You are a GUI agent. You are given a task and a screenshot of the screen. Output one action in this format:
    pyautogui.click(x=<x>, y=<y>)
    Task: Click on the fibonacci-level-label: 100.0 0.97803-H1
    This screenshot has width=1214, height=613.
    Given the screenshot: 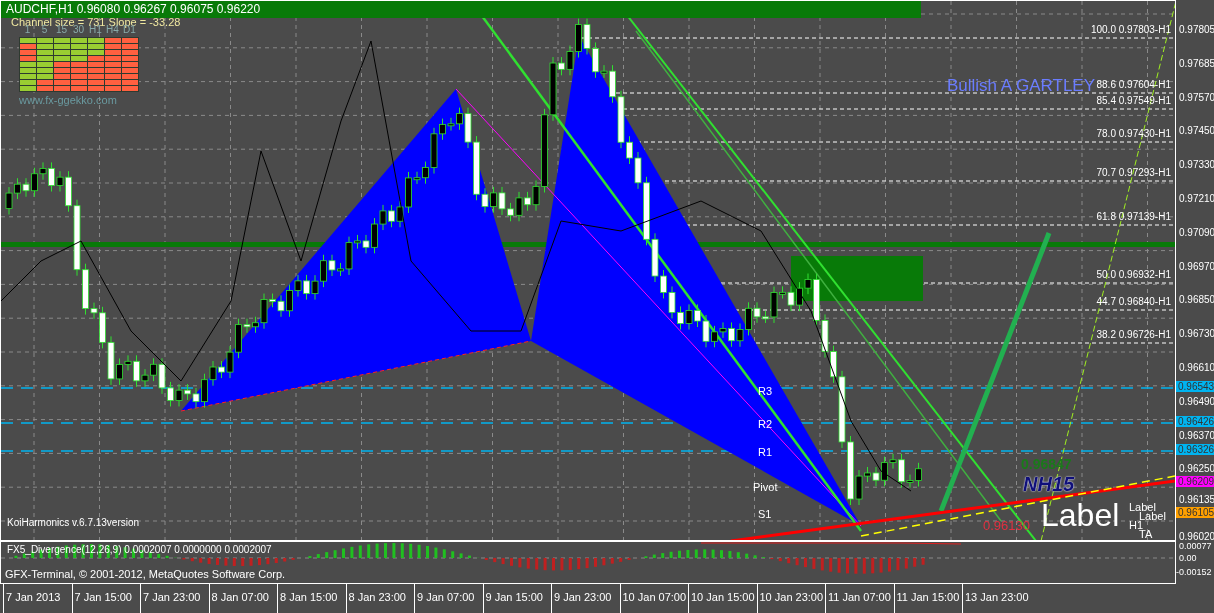 What is the action you would take?
    pyautogui.click(x=1130, y=29)
    